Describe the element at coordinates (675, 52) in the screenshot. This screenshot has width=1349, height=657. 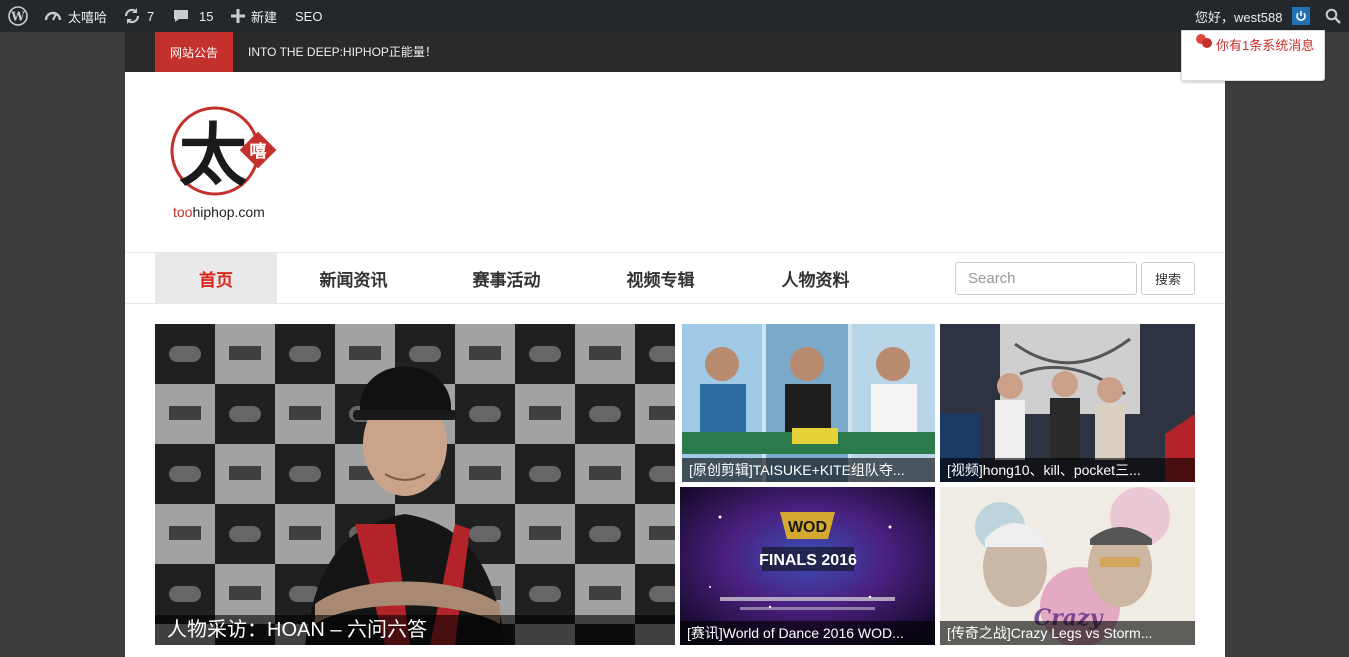
I see `announcement-bar: 网站公告 INTO THE DEEP:HIPHOP正能量！` at that location.